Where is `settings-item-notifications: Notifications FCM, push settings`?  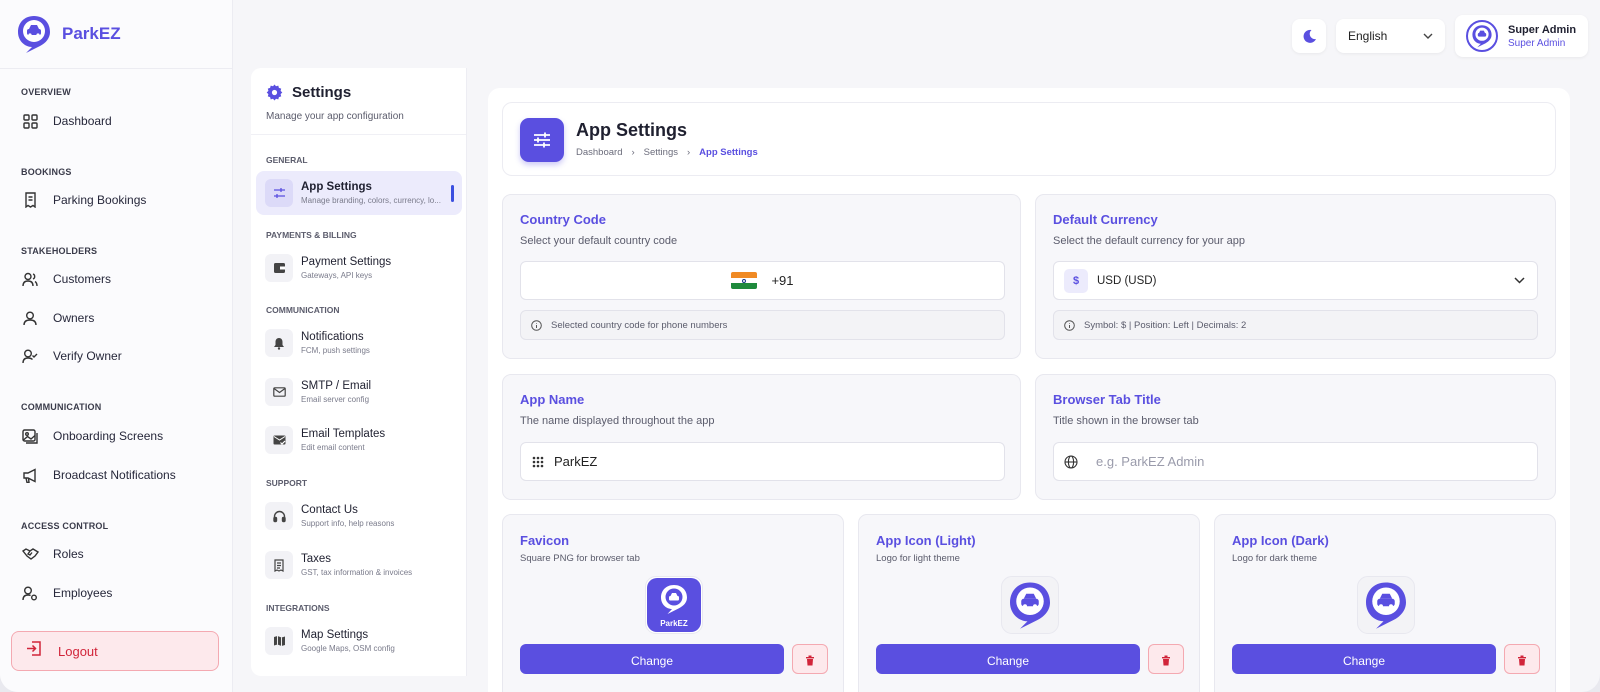 settings-item-notifications: Notifications FCM, push settings is located at coordinates (359, 343).